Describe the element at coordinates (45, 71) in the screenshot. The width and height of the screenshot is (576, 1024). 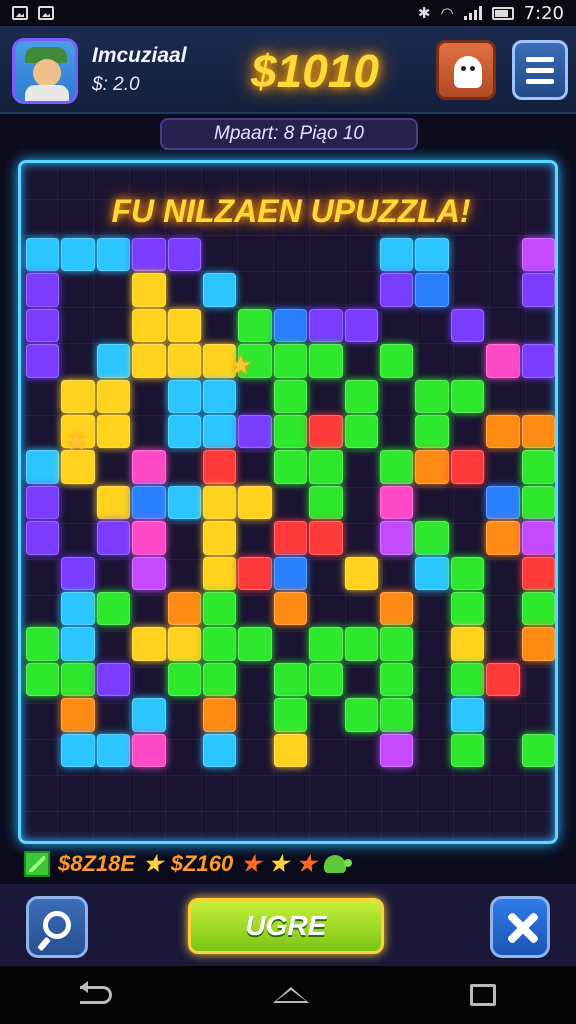
I see `player-avatar` at that location.